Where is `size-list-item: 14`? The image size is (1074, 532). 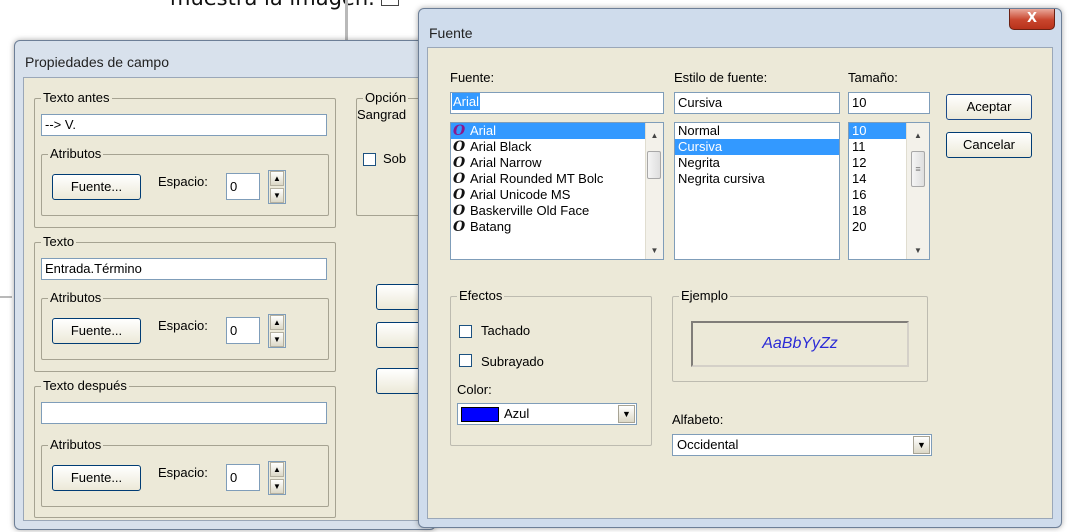 size-list-item: 14 is located at coordinates (880, 179).